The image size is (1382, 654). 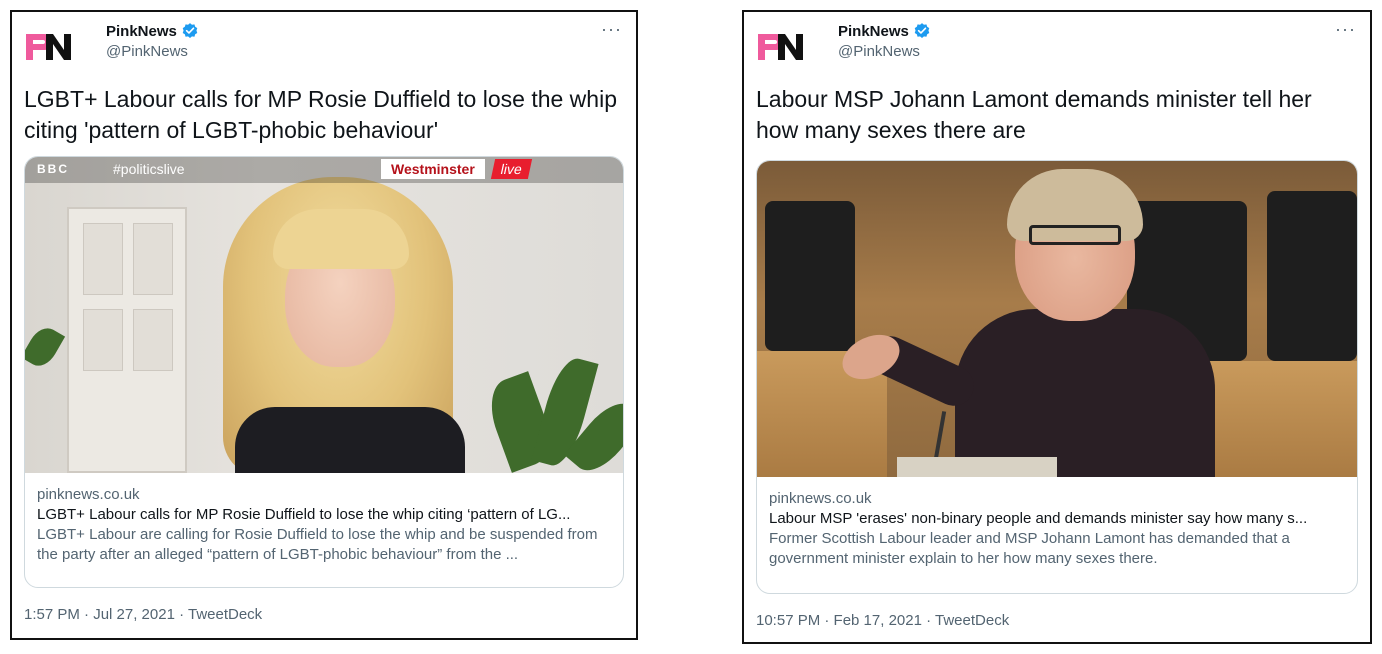 I want to click on live-badge: live, so click(x=511, y=169).